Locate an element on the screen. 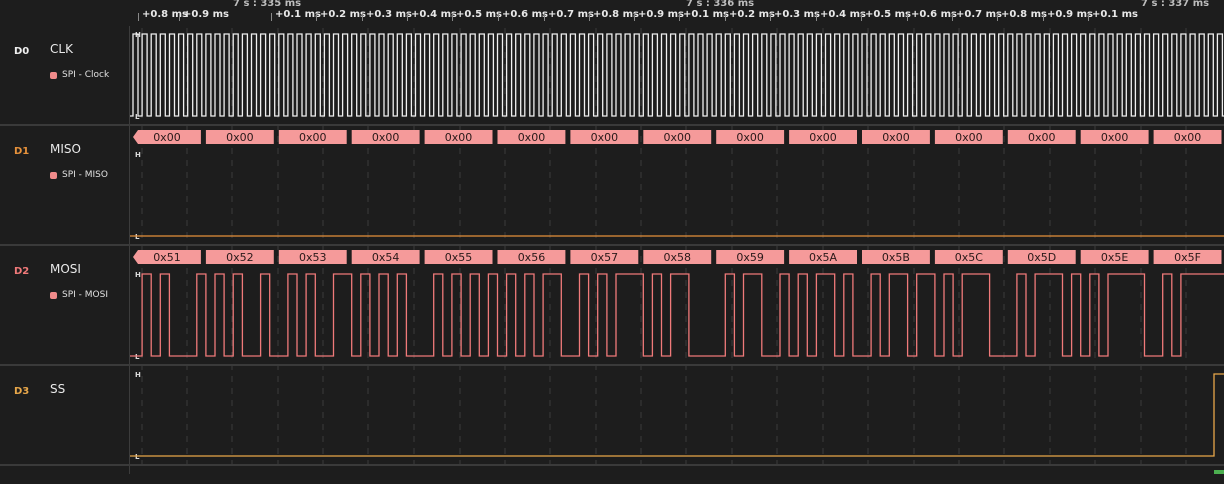 This screenshot has height=484, width=1224. mosi-decode-value: 0x54 is located at coordinates (386, 257).